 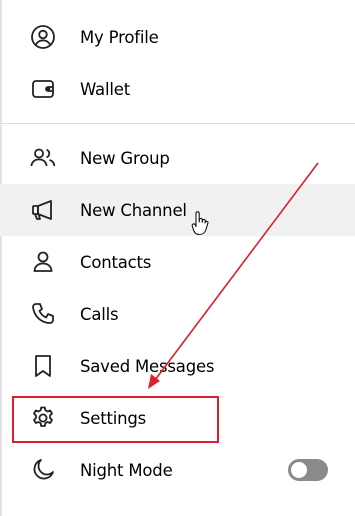 I want to click on night-mode-toggle, so click(x=308, y=470).